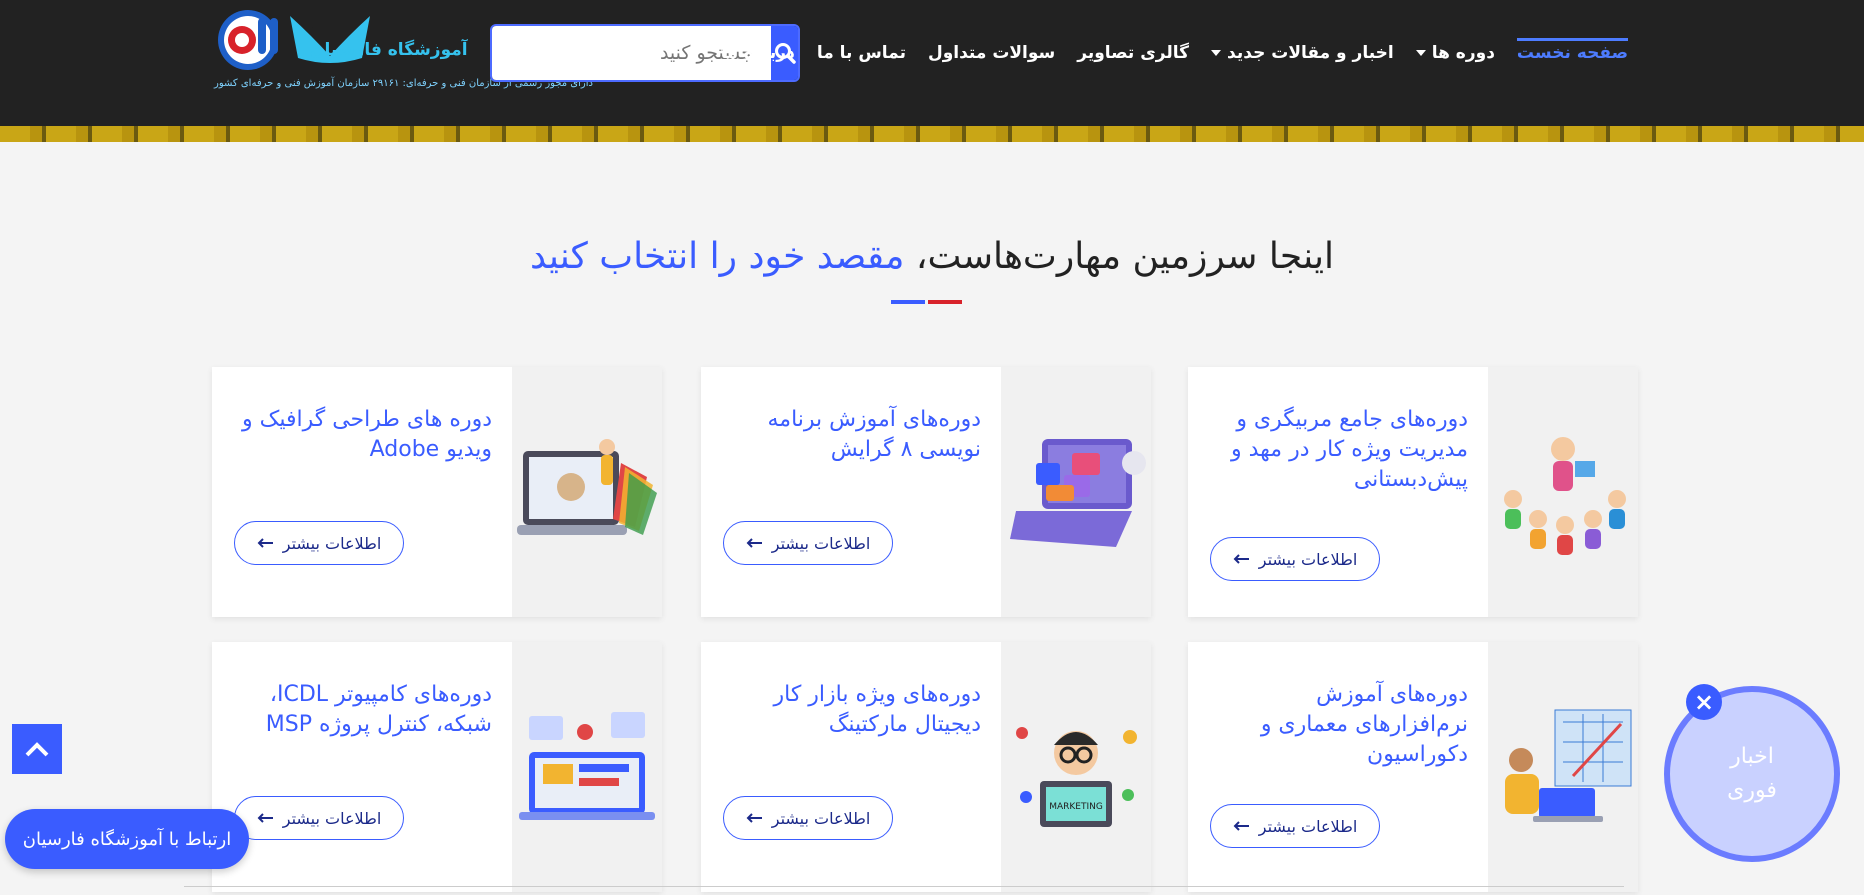  What do you see at coordinates (908, 302) in the screenshot?
I see `heading-underline-blue` at bounding box center [908, 302].